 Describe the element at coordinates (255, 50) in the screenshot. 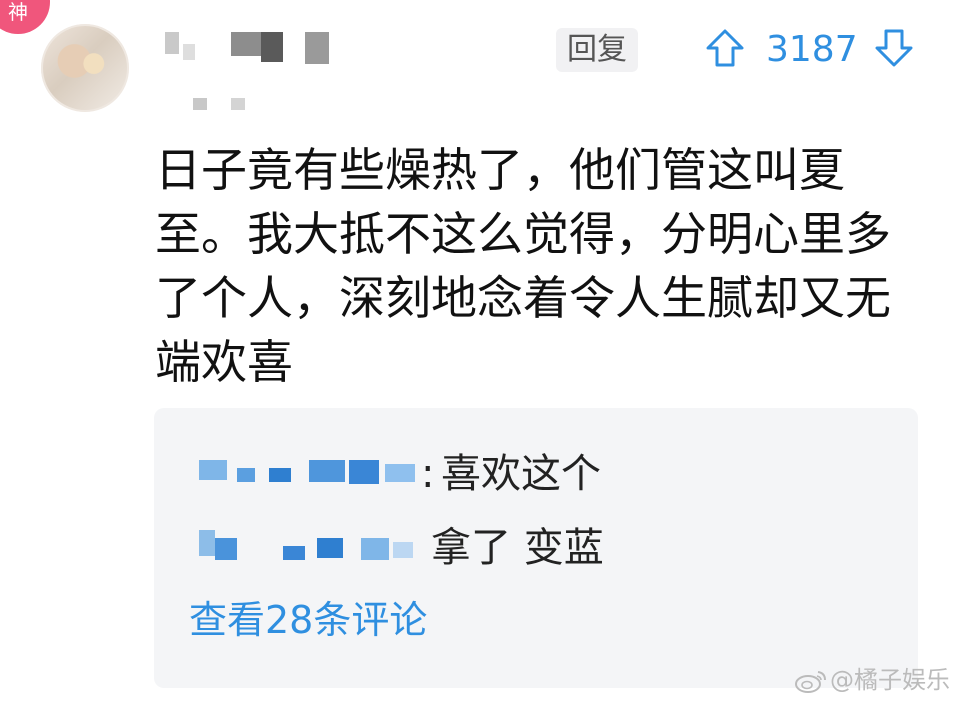

I see `username-pixelated` at that location.